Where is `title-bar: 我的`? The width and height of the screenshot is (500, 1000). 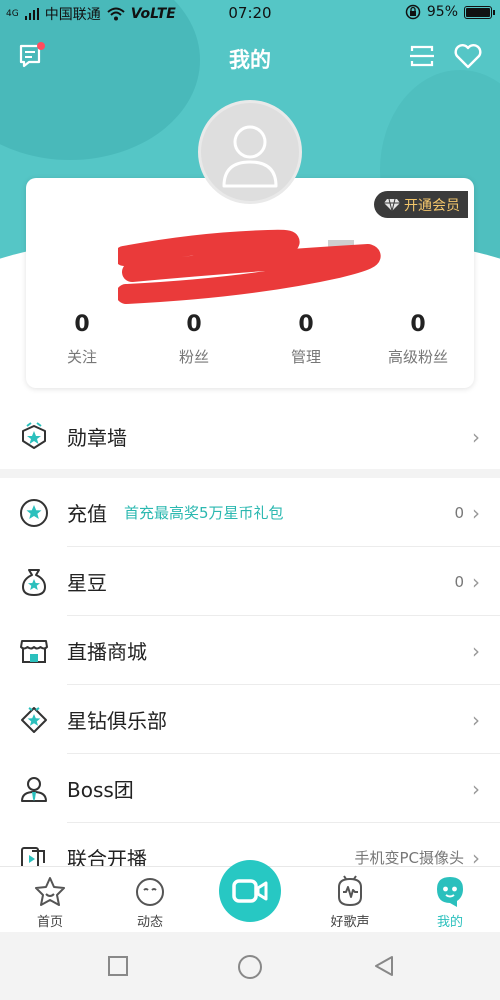
title-bar: 我的 is located at coordinates (250, 58).